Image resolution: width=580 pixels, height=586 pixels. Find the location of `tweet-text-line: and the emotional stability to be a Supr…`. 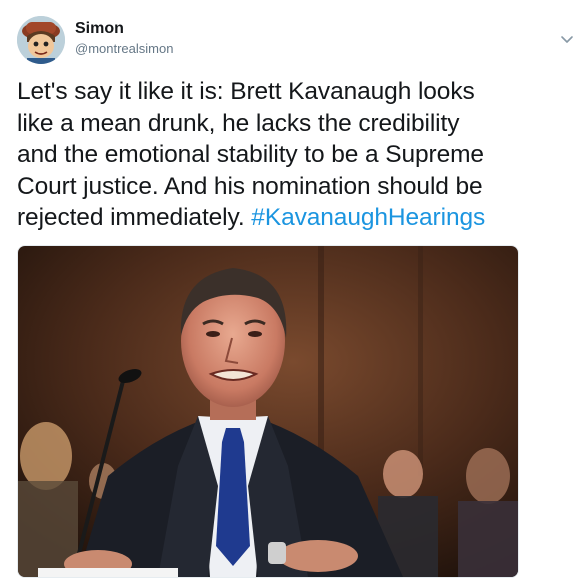

tweet-text-line: and the emotional stability to be a Supr… is located at coordinates (250, 154).